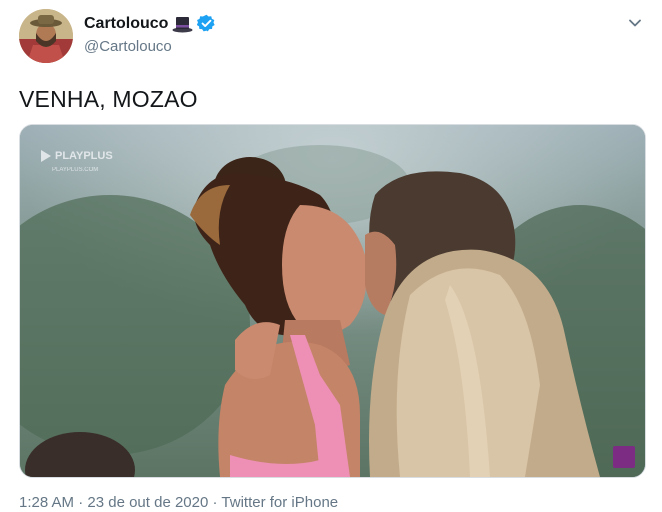 Image resolution: width=662 pixels, height=512 pixels. I want to click on verified-badge-icon, so click(206, 23).